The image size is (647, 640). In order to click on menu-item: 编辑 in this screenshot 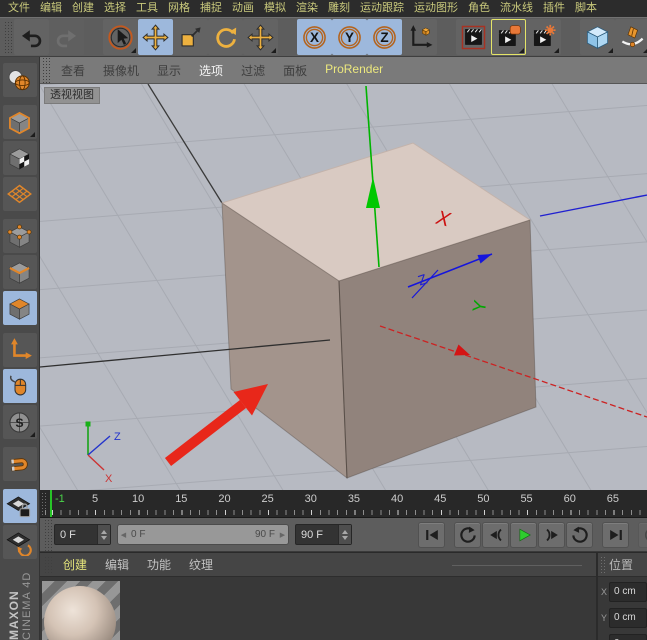, I will do `click(51, 8)`.